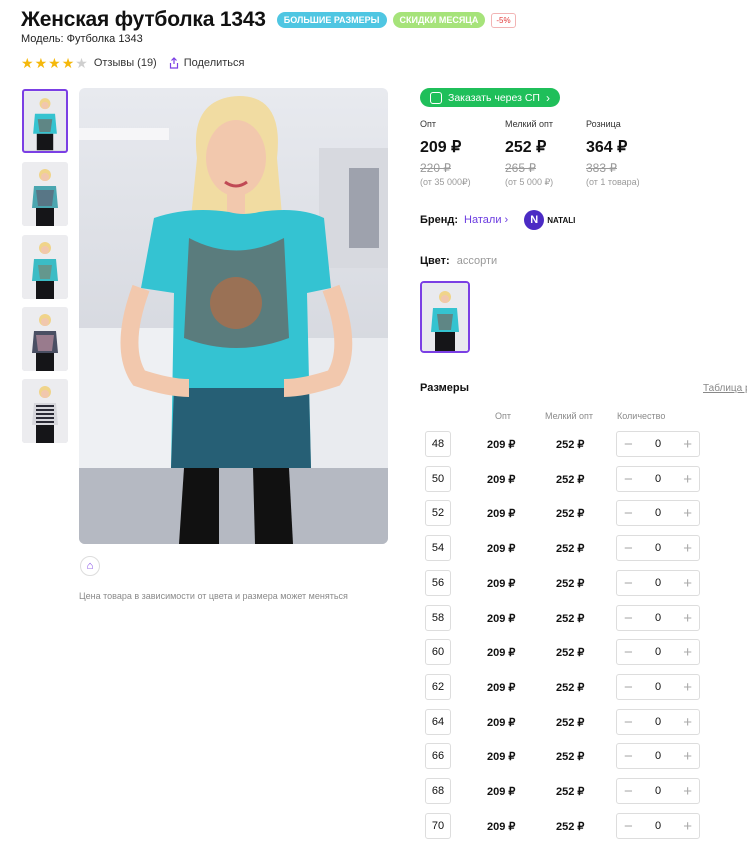 This screenshot has width=747, height=846. I want to click on share-button: Поделиться, so click(206, 63).